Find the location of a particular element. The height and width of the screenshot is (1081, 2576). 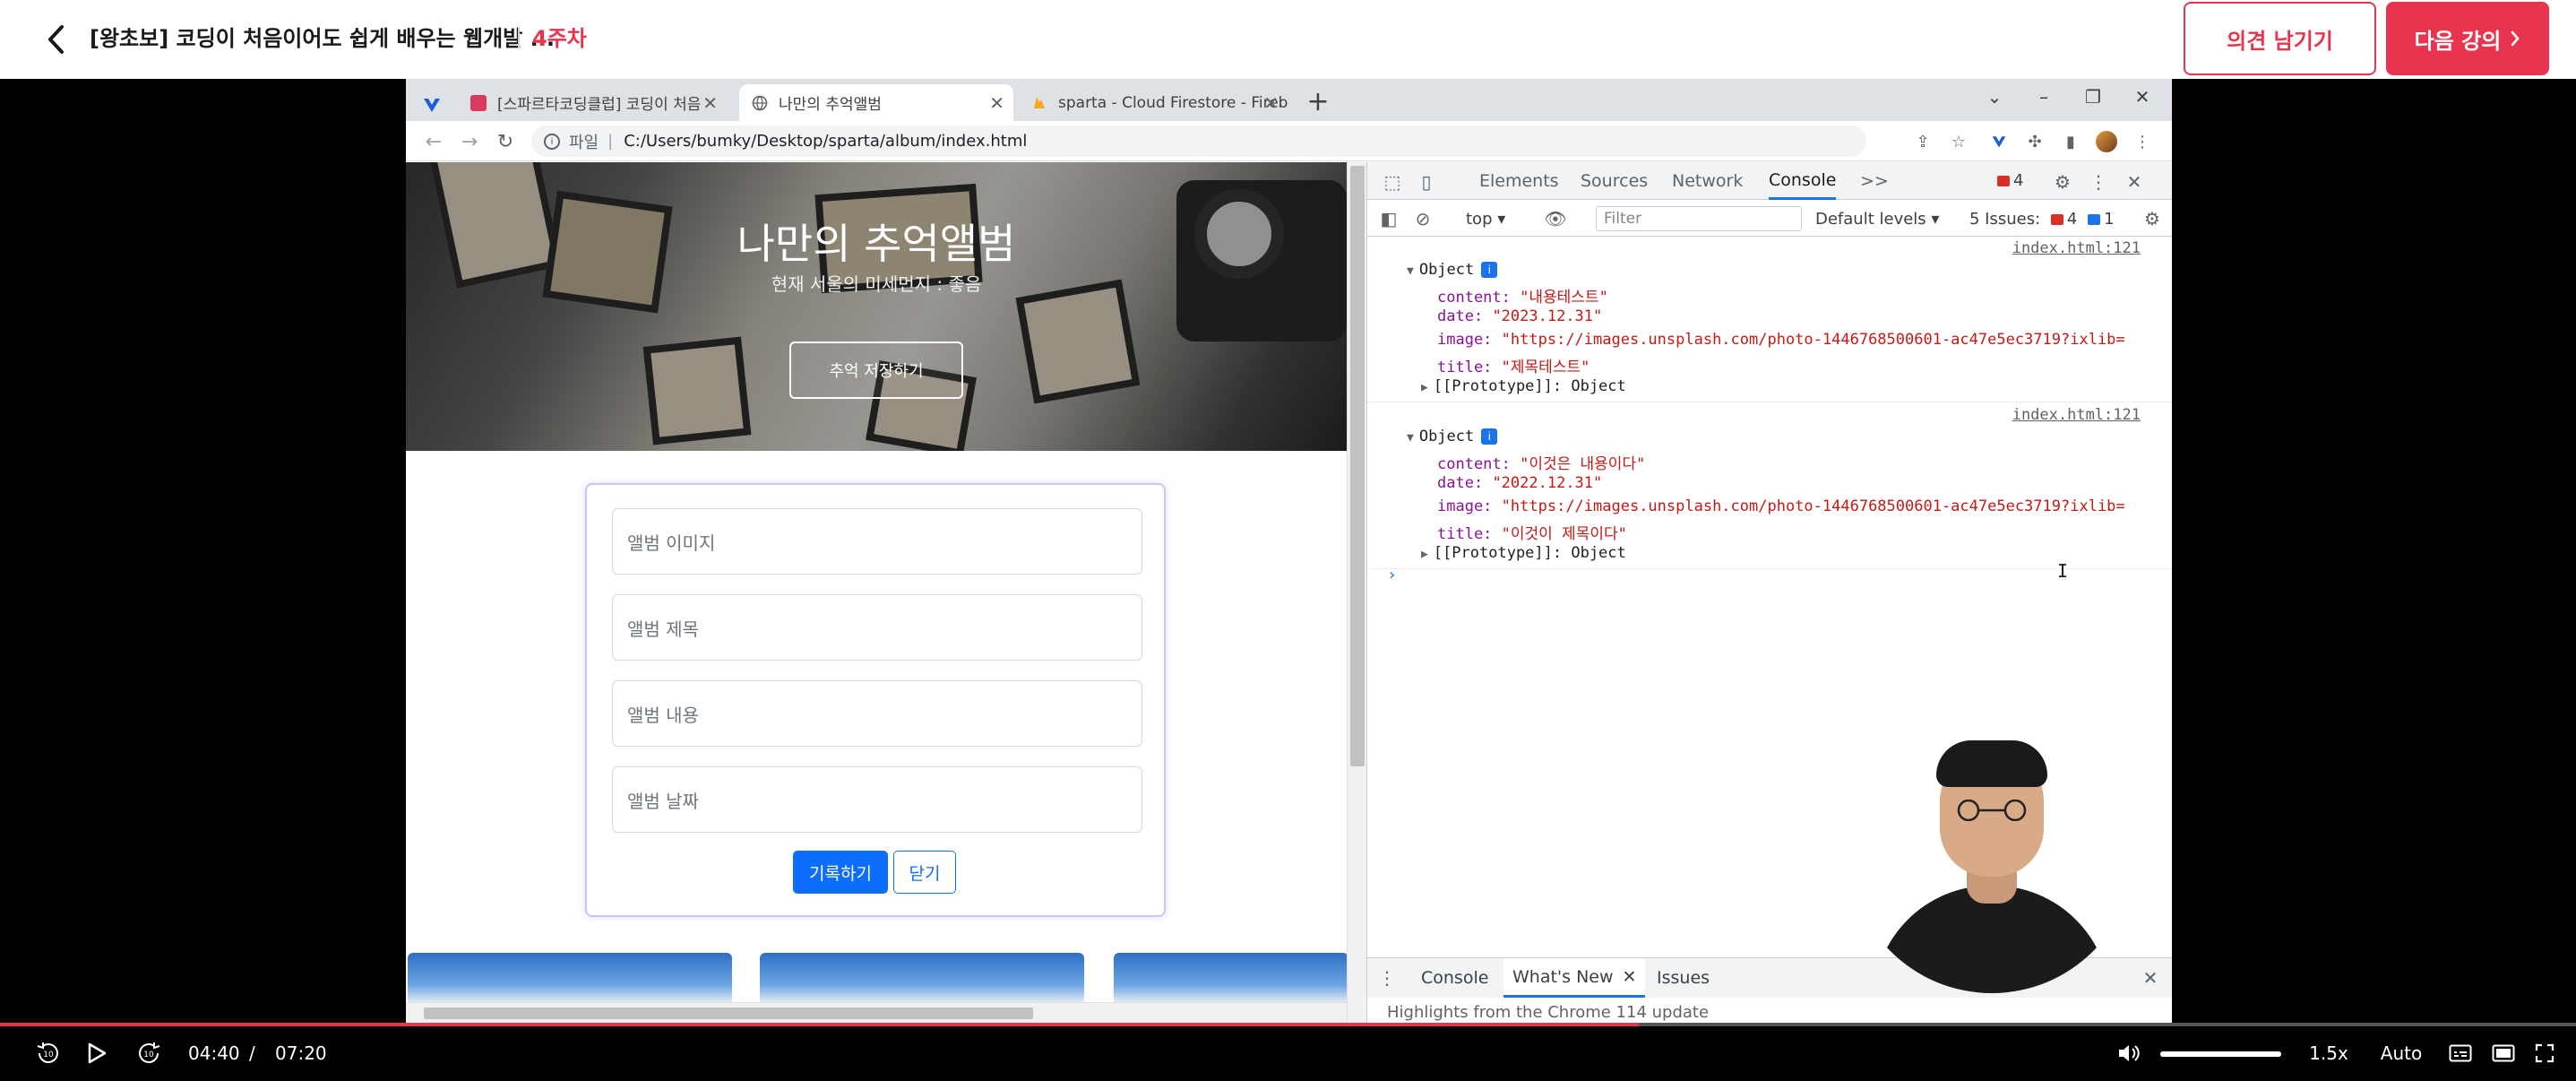

drawer-tab-whats-new: What's New ✕ is located at coordinates (1575, 978).